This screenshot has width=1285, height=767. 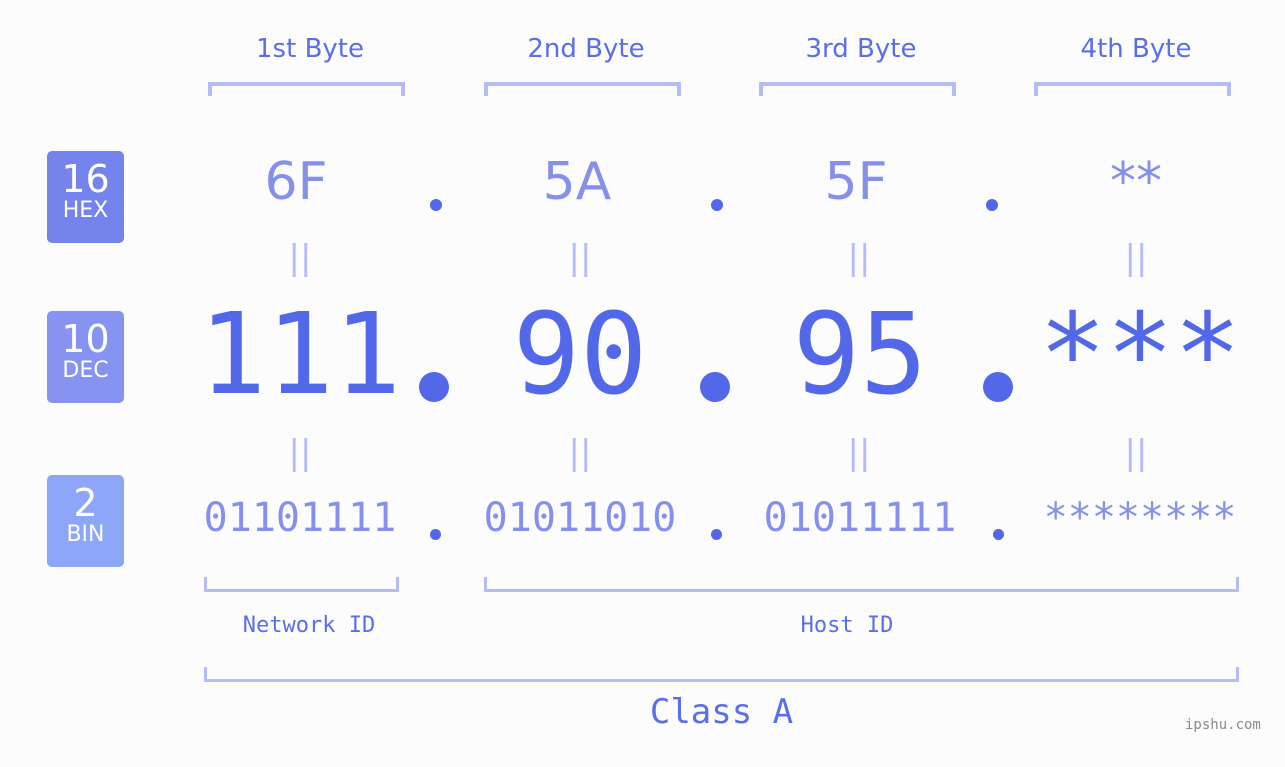 What do you see at coordinates (580, 355) in the screenshot?
I see `dec-value-2: 90` at bounding box center [580, 355].